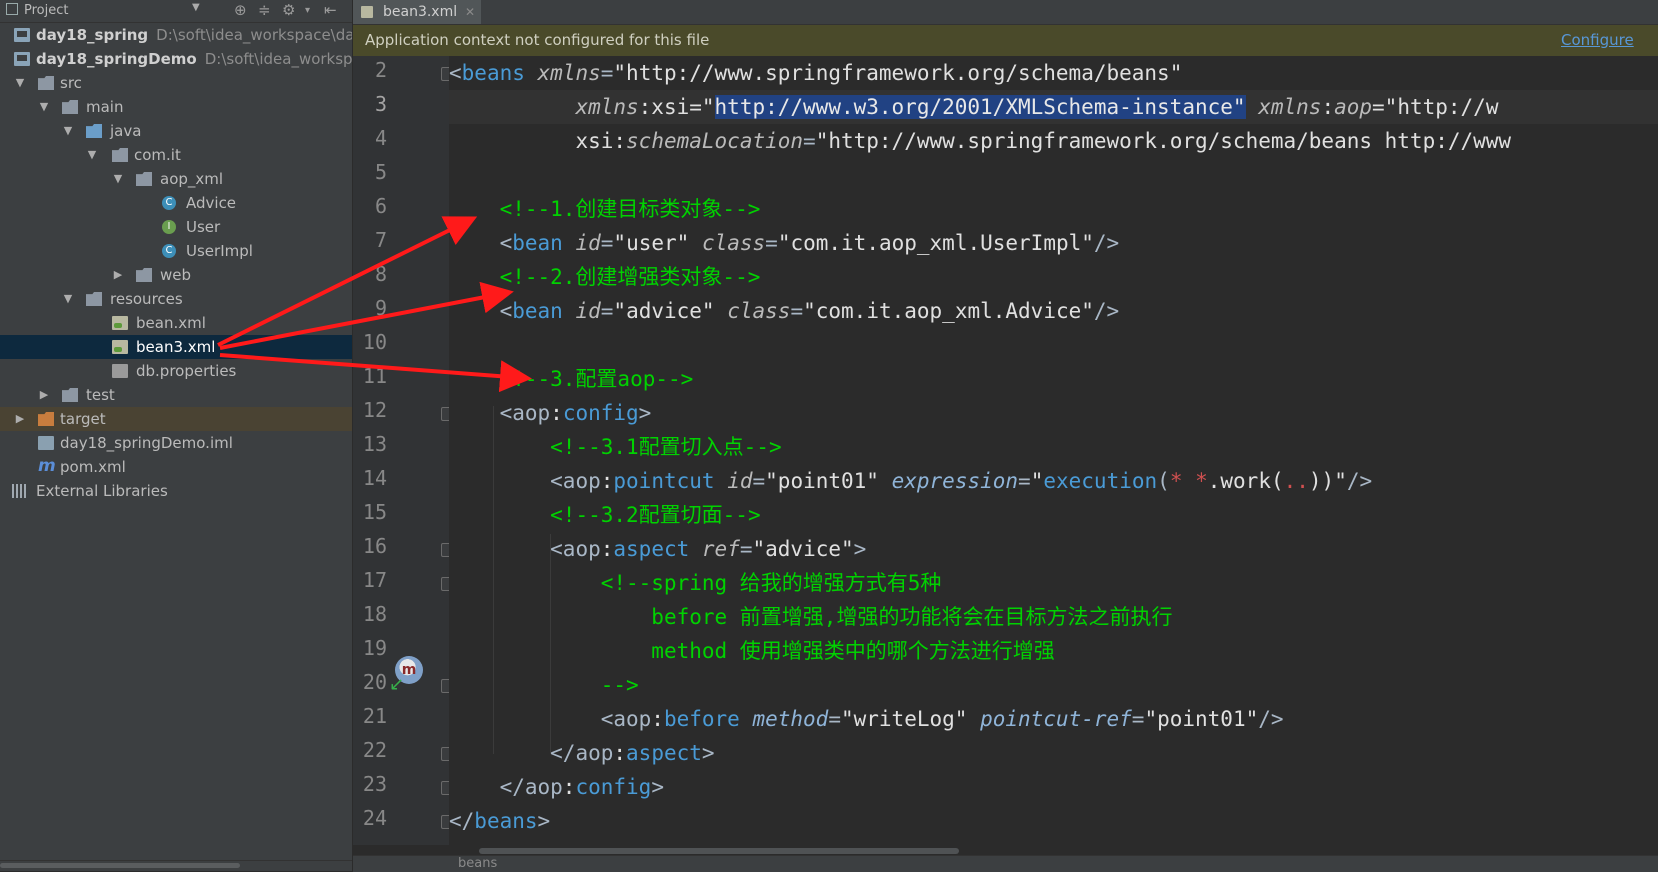 The image size is (1658, 872). Describe the element at coordinates (176, 491) in the screenshot. I see `tree-item-external-libraries: External Libraries` at that location.